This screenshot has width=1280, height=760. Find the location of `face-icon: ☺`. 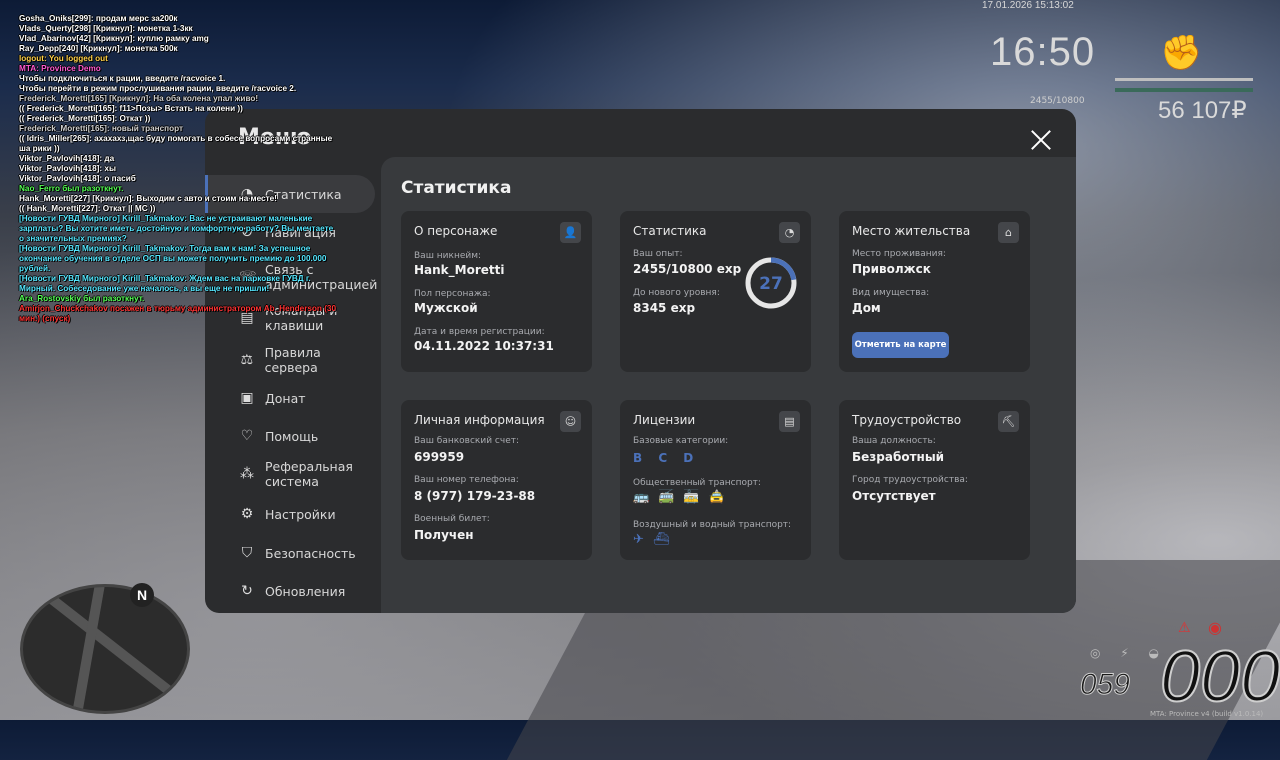

face-icon: ☺ is located at coordinates (570, 421).